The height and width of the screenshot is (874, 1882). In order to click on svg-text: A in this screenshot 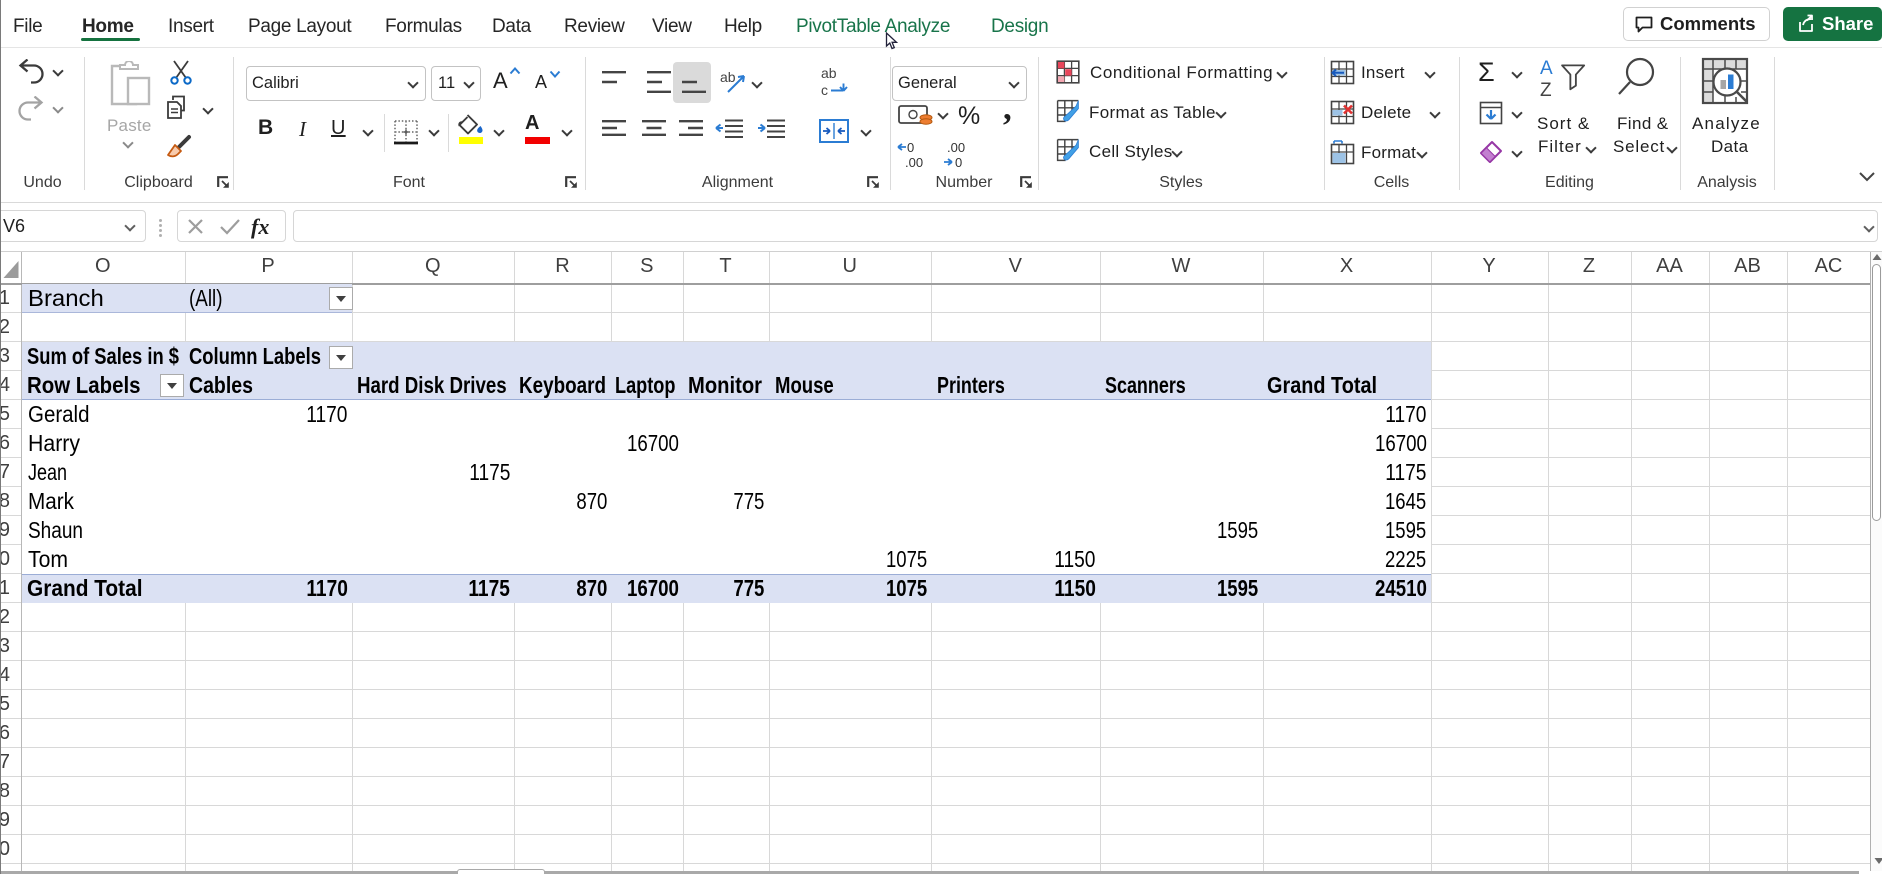, I will do `click(1546, 68)`.